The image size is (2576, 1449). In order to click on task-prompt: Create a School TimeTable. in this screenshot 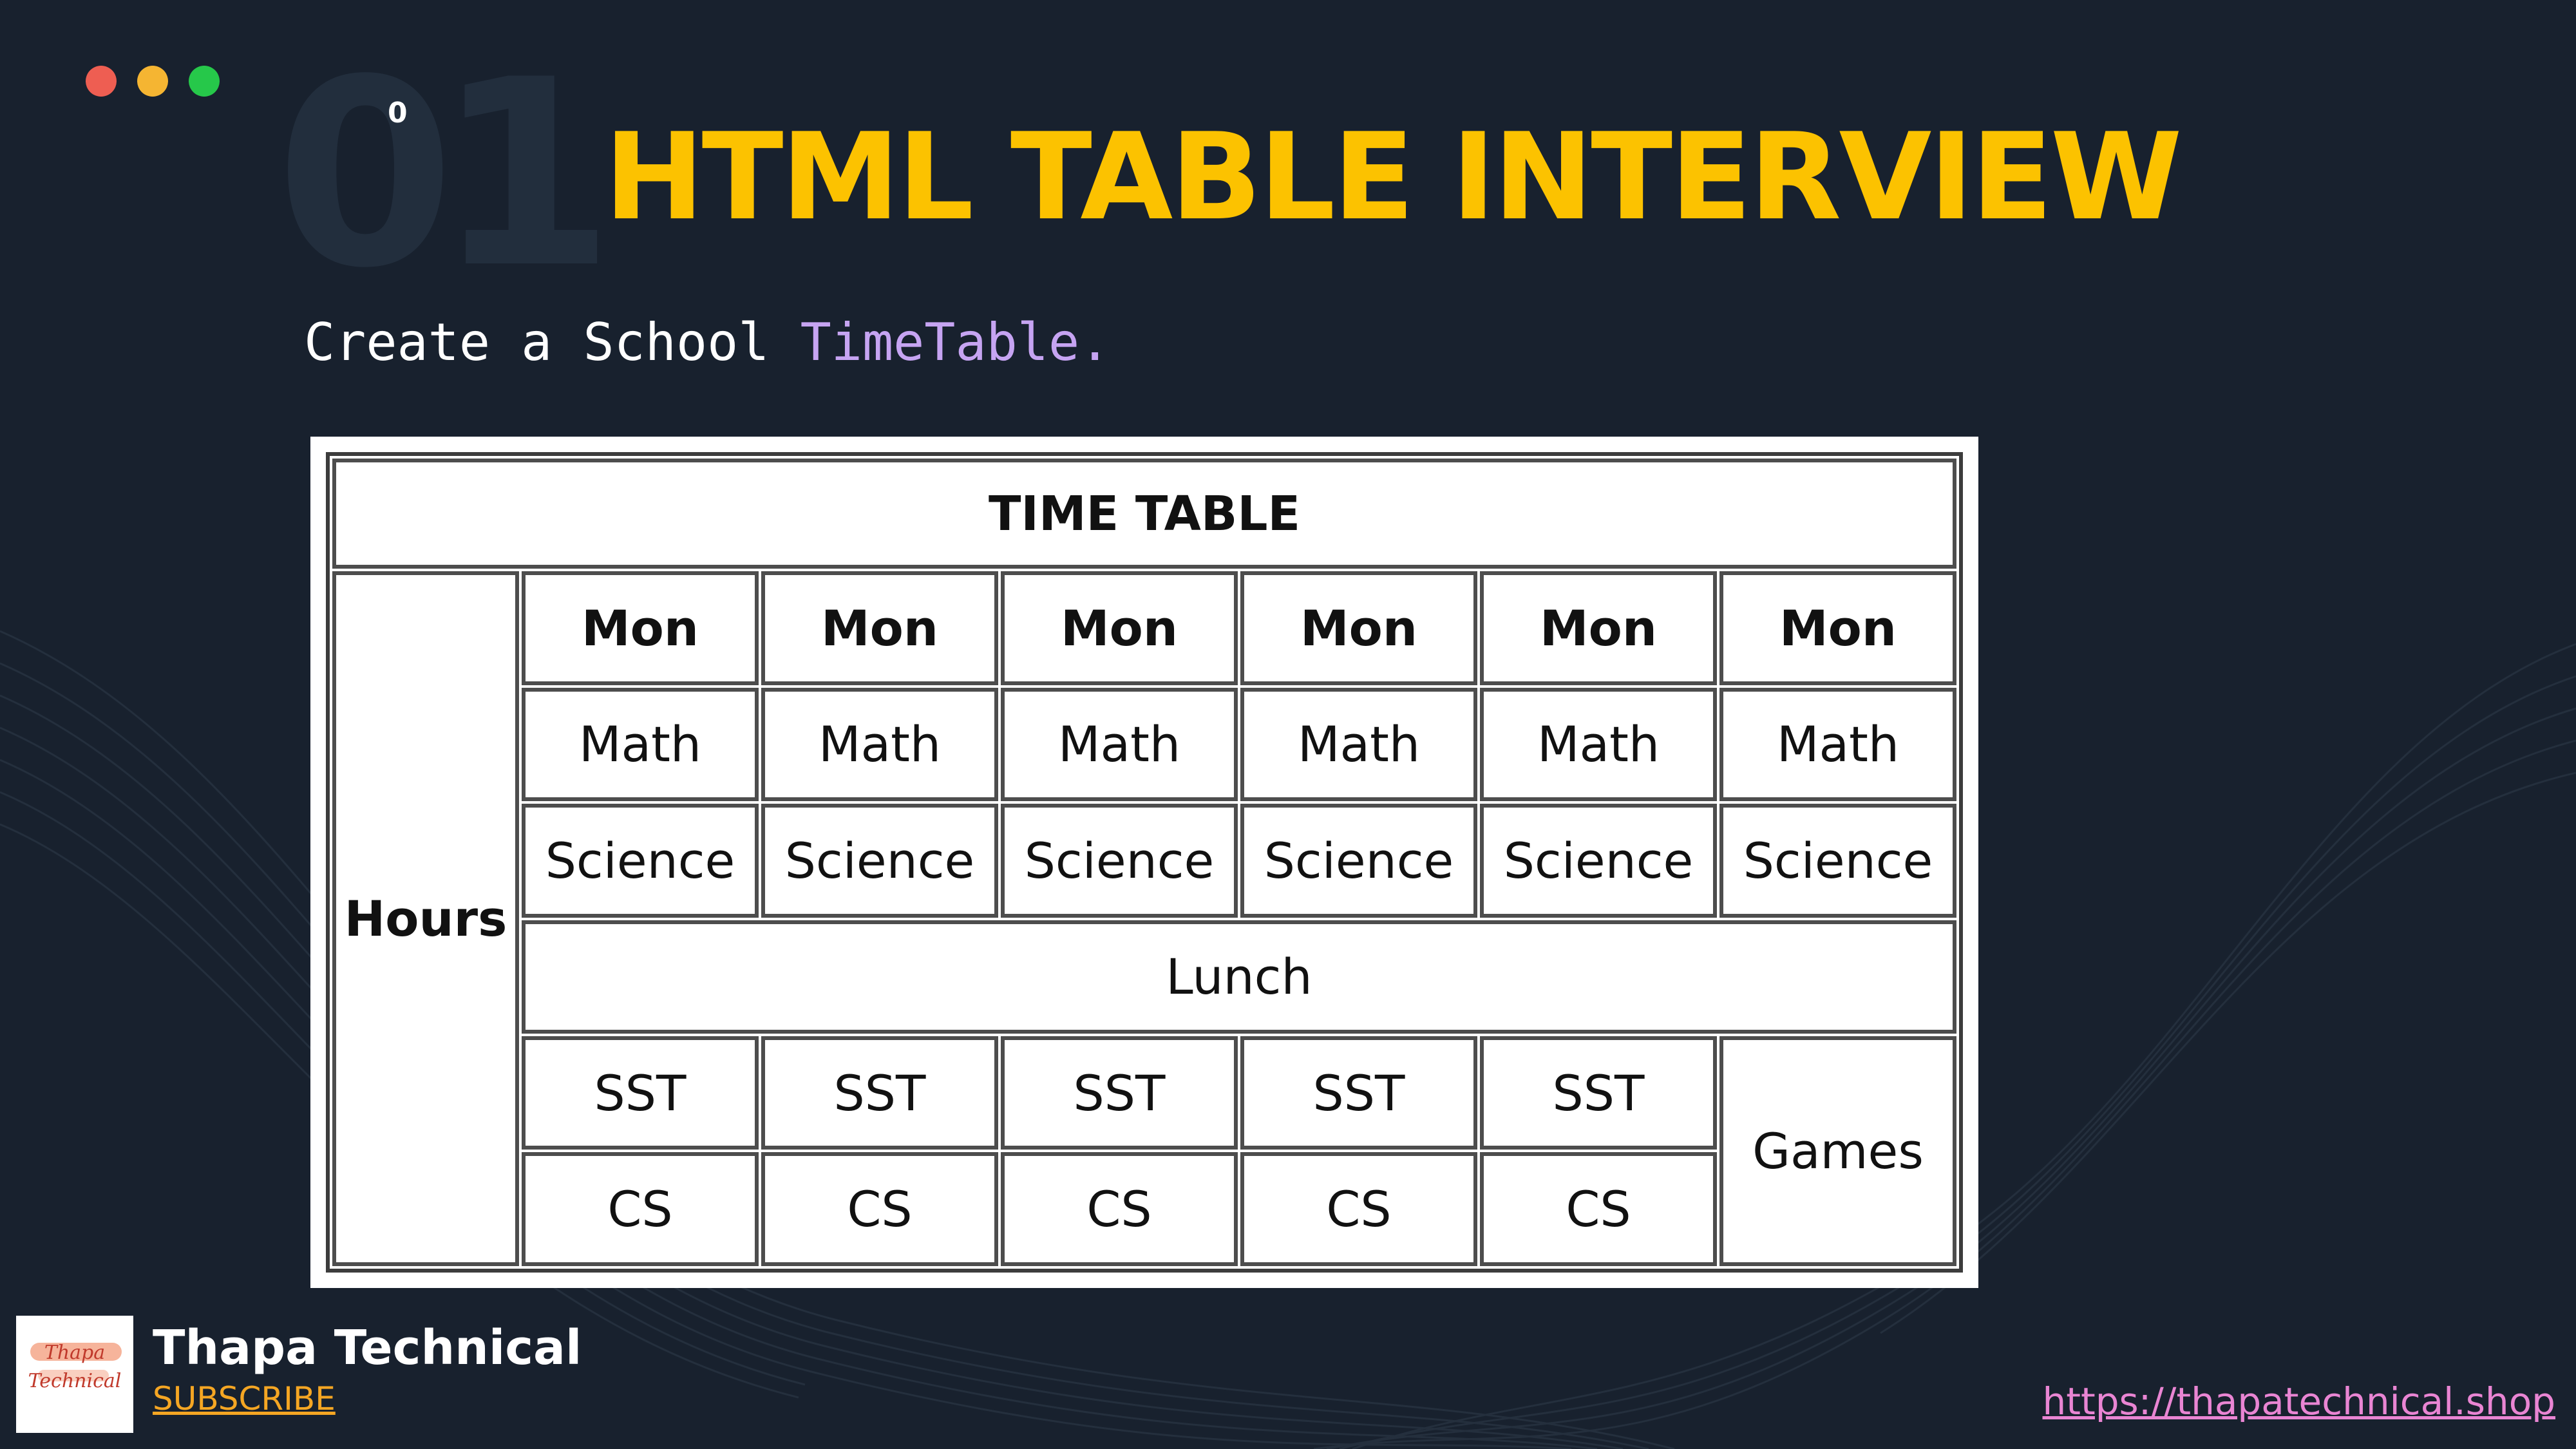, I will do `click(707, 342)`.